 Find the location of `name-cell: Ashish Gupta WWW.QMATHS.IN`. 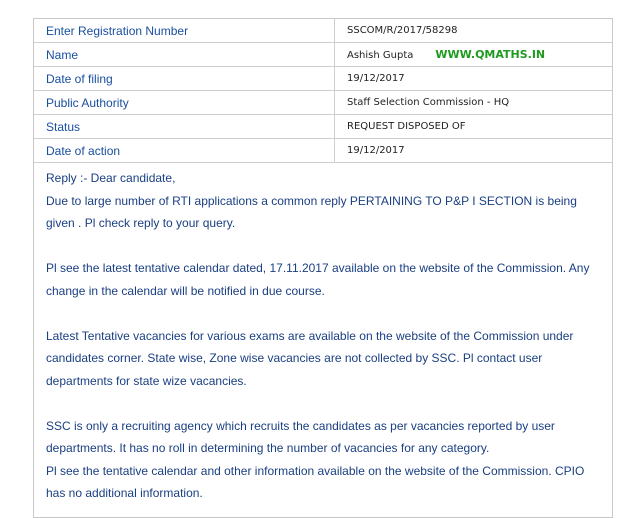

name-cell: Ashish Gupta WWW.QMATHS.IN is located at coordinates (473, 54).